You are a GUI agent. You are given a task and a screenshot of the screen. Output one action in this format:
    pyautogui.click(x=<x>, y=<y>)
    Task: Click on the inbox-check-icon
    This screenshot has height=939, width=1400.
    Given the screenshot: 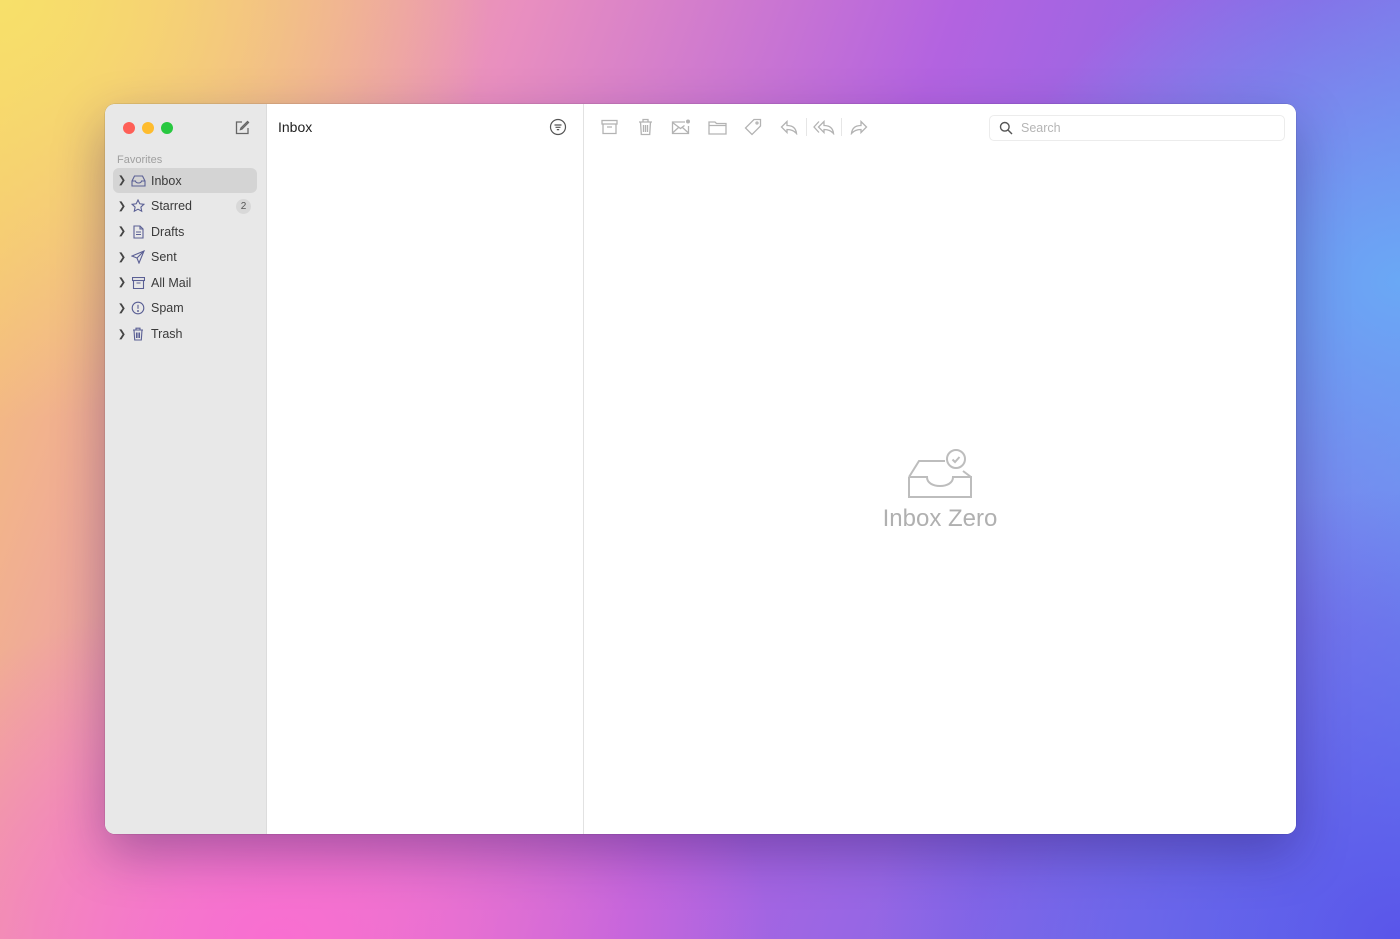 What is the action you would take?
    pyautogui.click(x=940, y=473)
    